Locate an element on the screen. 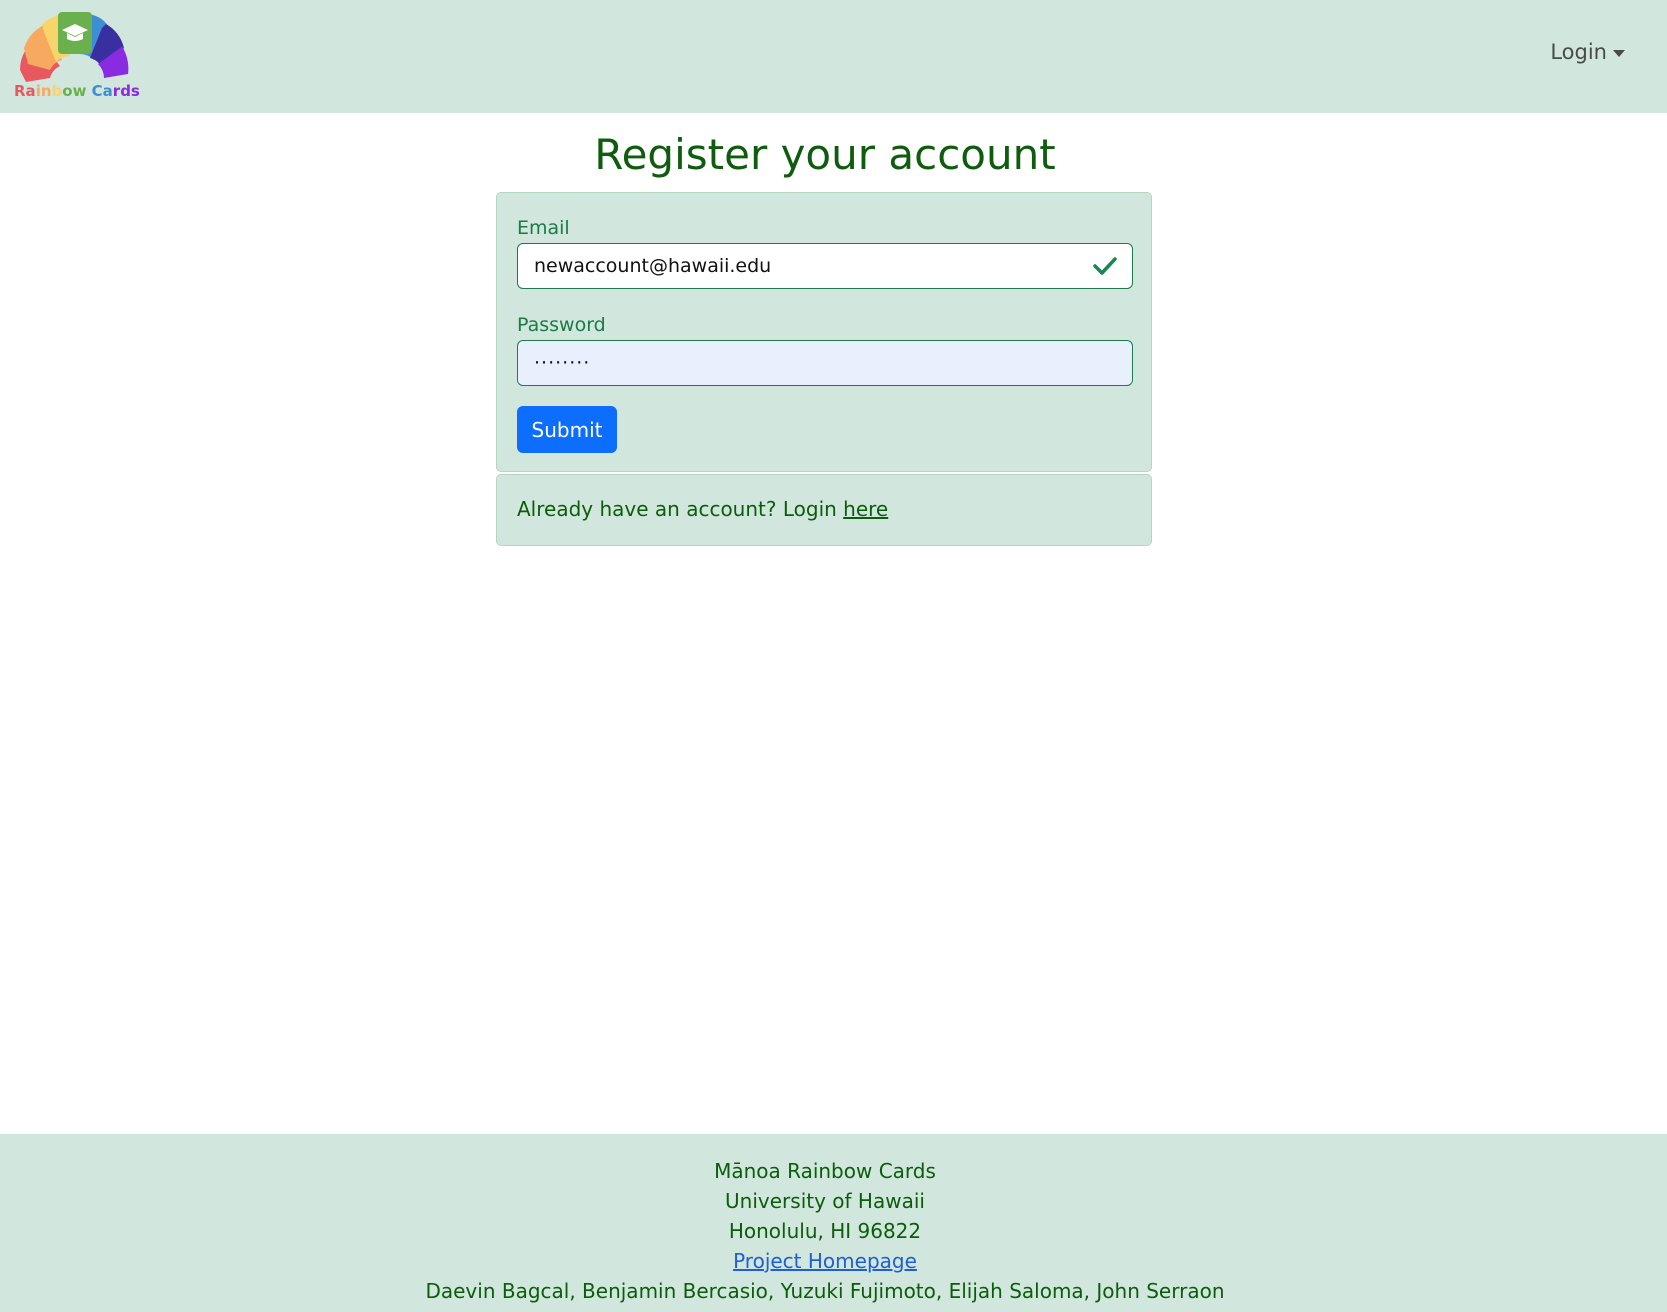 The image size is (1667, 1312). caret-down-icon is located at coordinates (1619, 53).